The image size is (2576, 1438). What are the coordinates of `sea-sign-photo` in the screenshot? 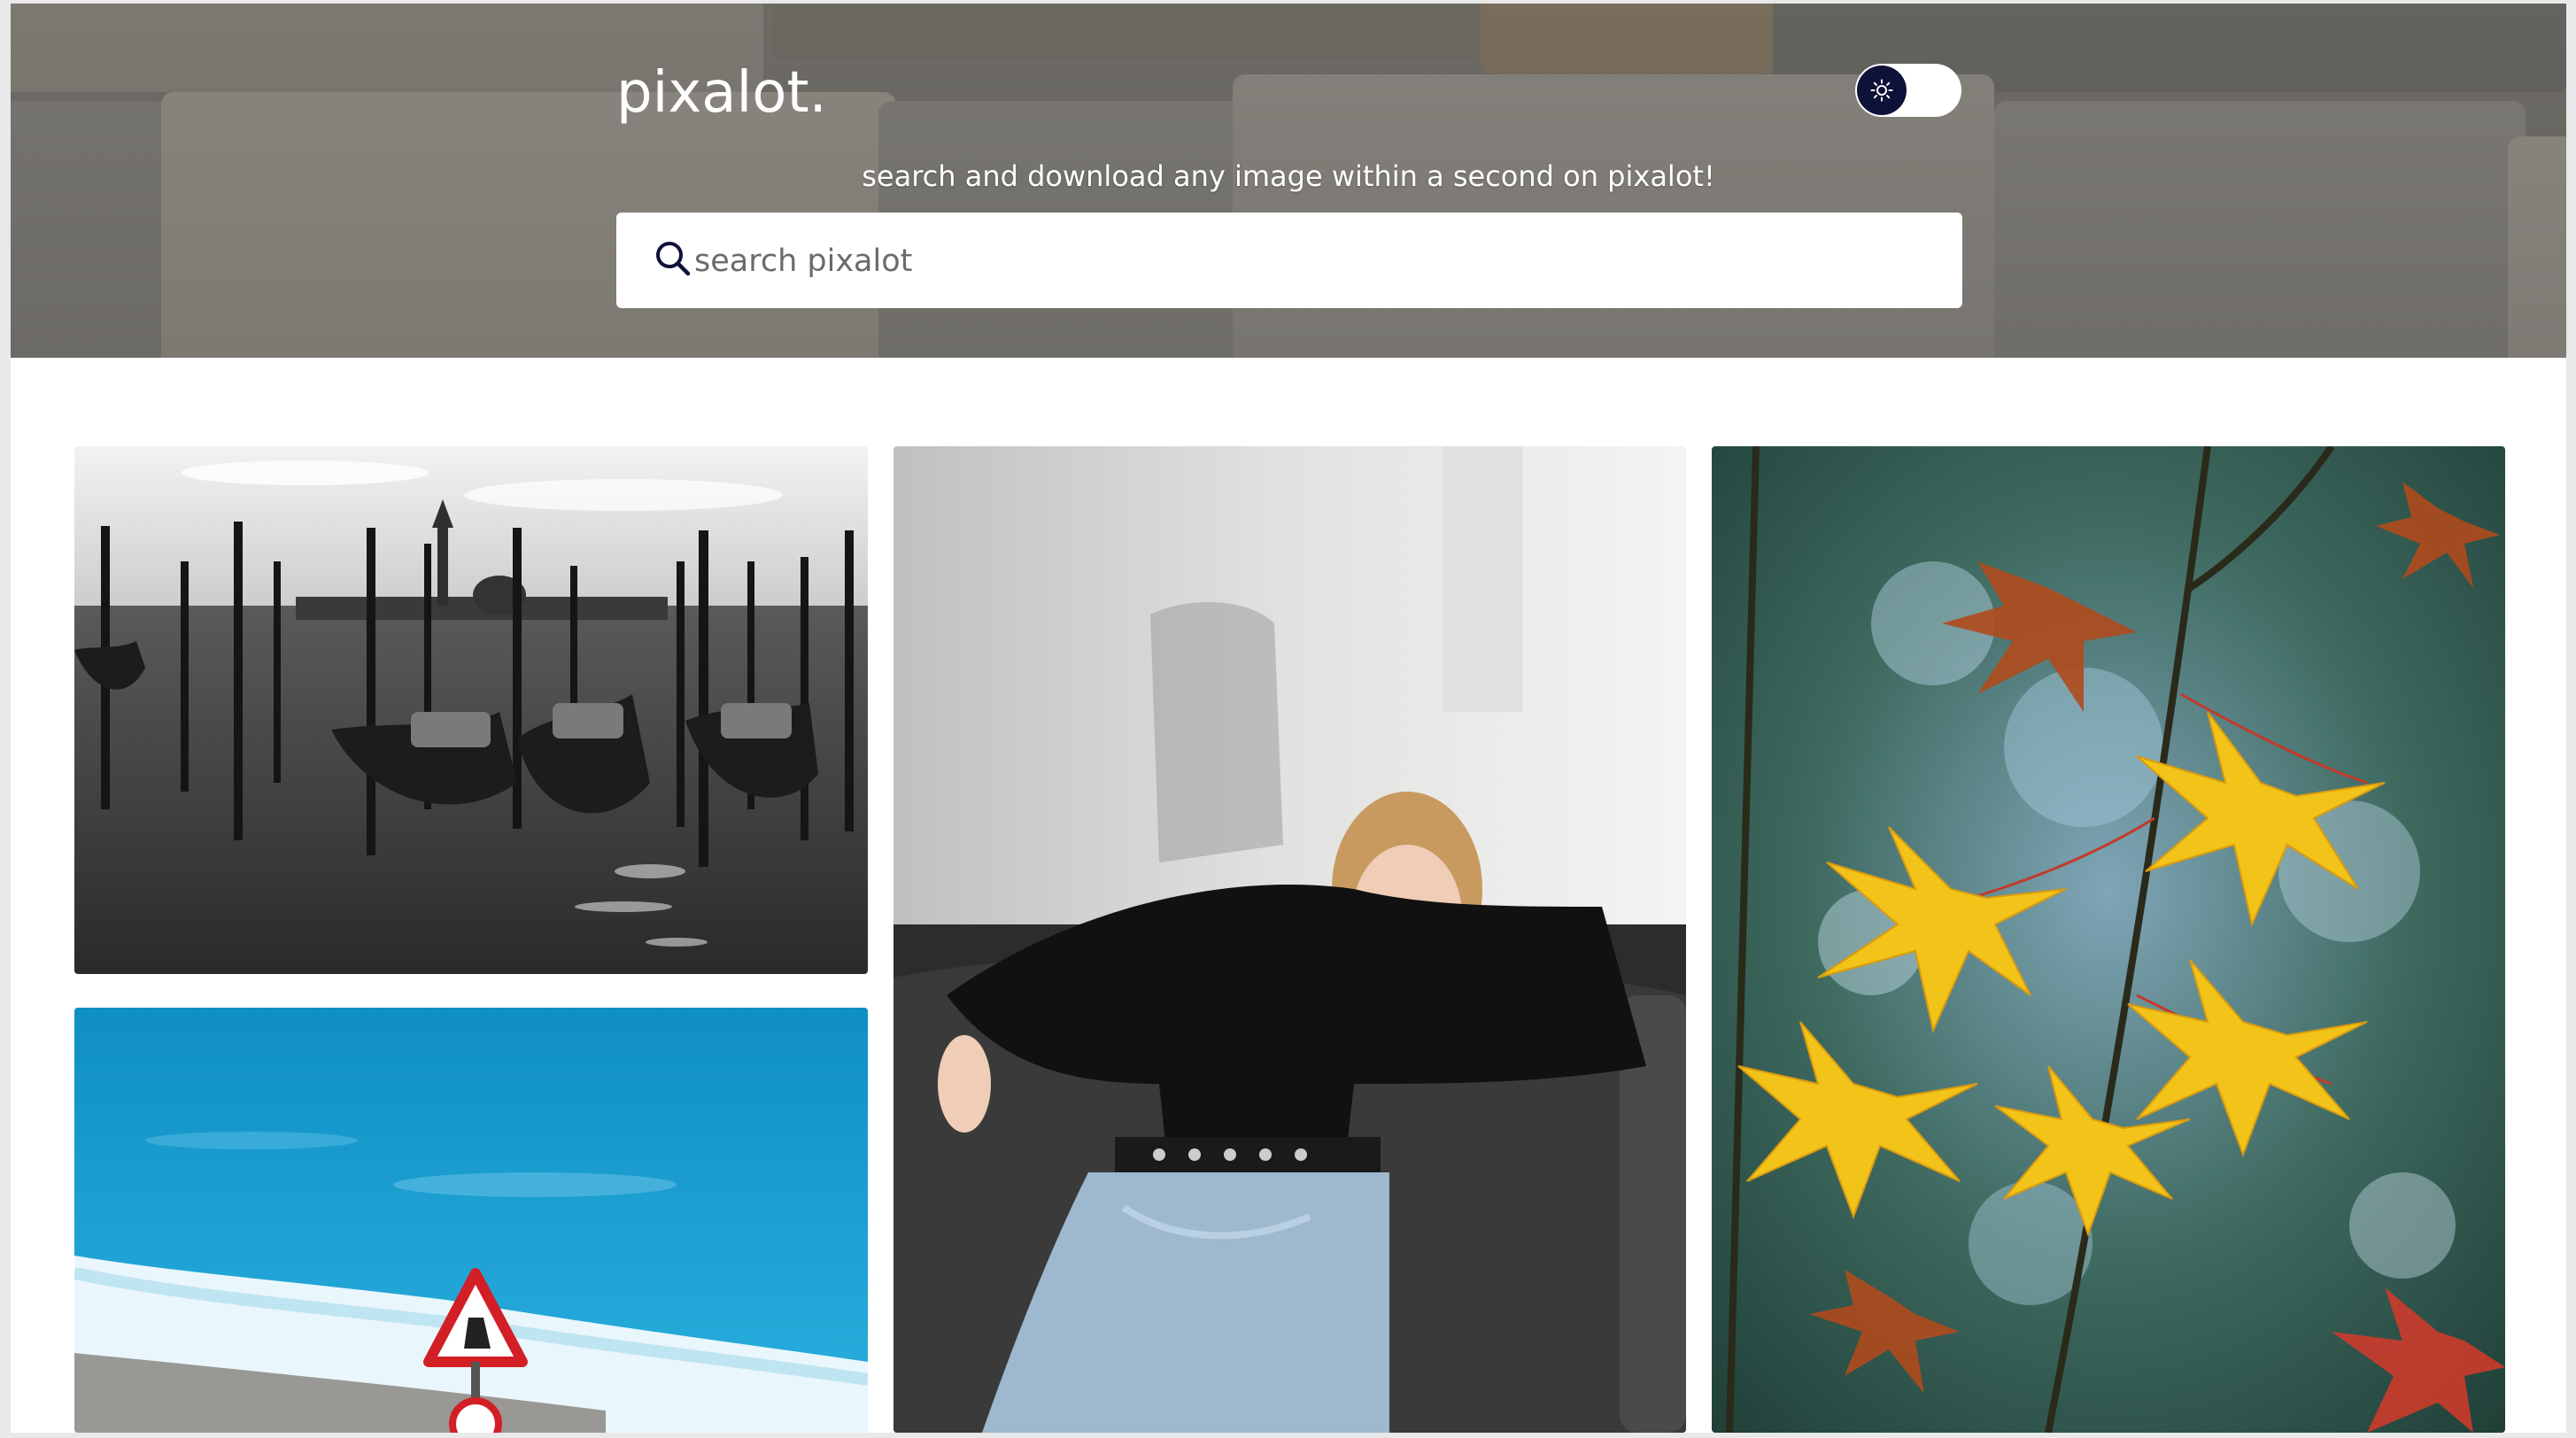 It's located at (471, 1220).